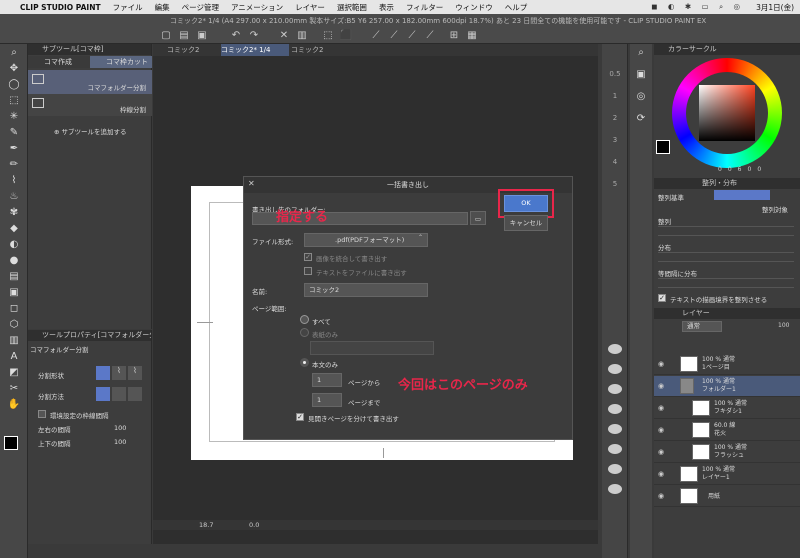  Describe the element at coordinates (372, 348) in the screenshot. I see `cover-select` at that location.